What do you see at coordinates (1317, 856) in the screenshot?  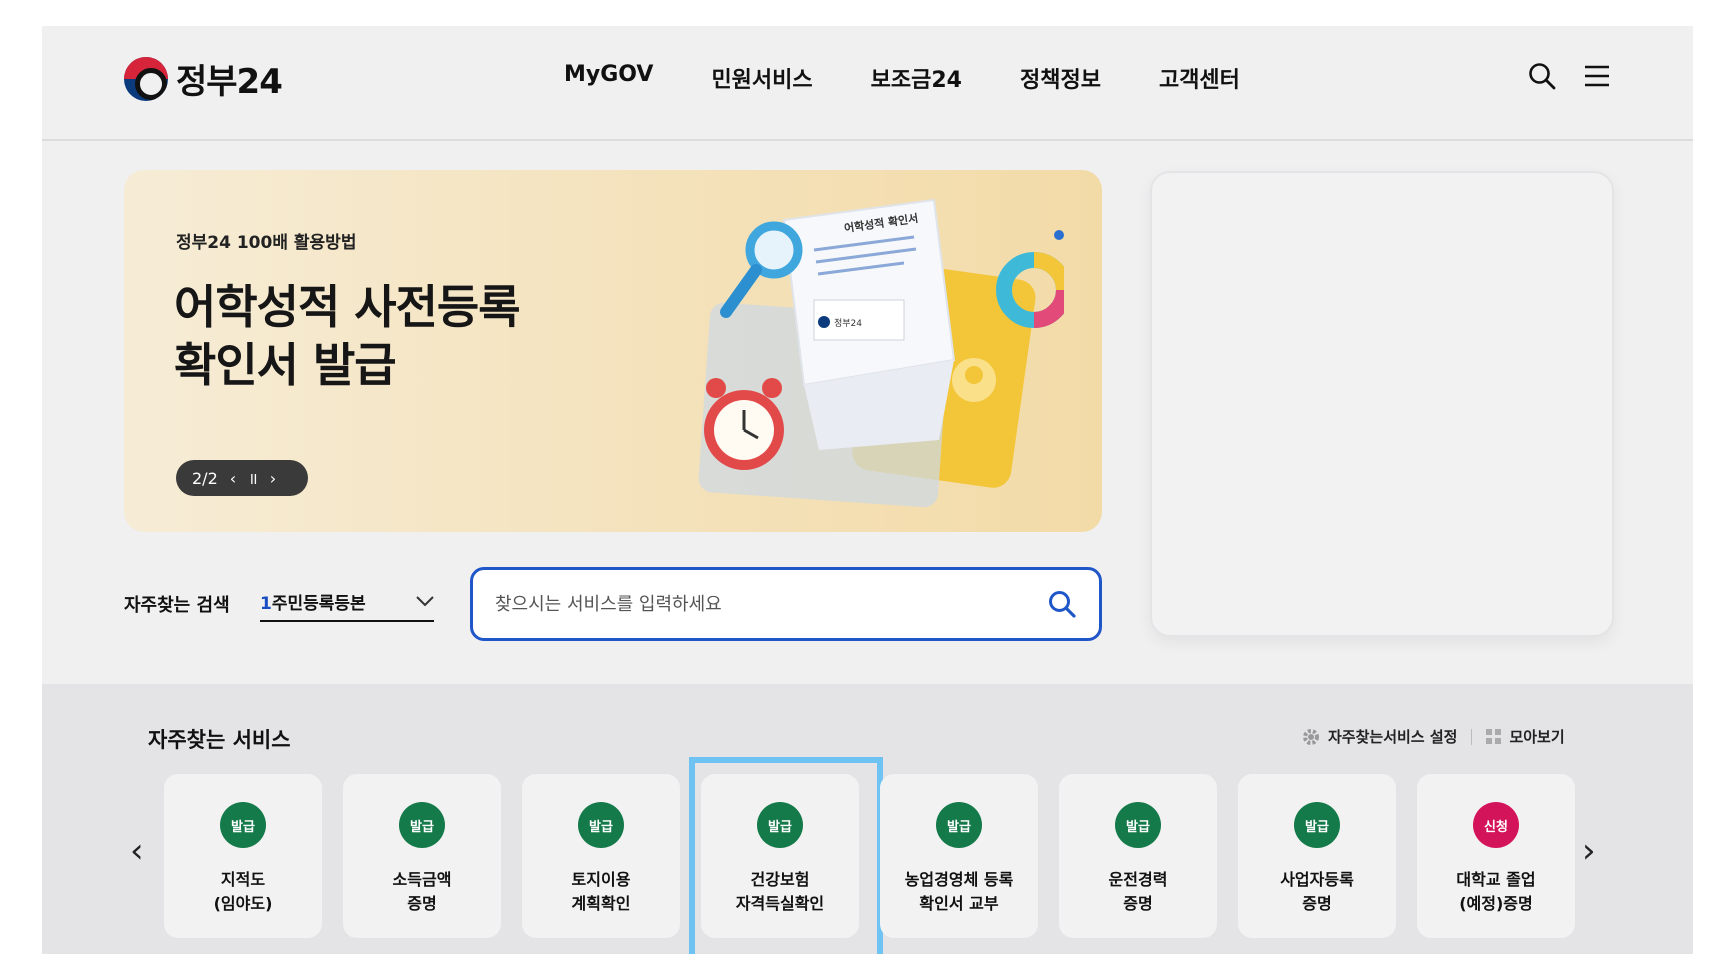 I see `service-card-business-registration: 발급 사업자등록 증명` at bounding box center [1317, 856].